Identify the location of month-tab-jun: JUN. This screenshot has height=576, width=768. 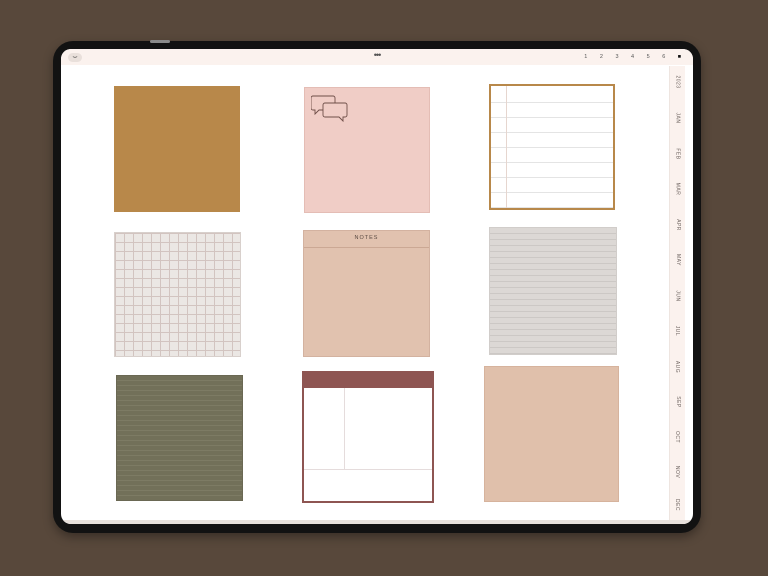
(677, 296).